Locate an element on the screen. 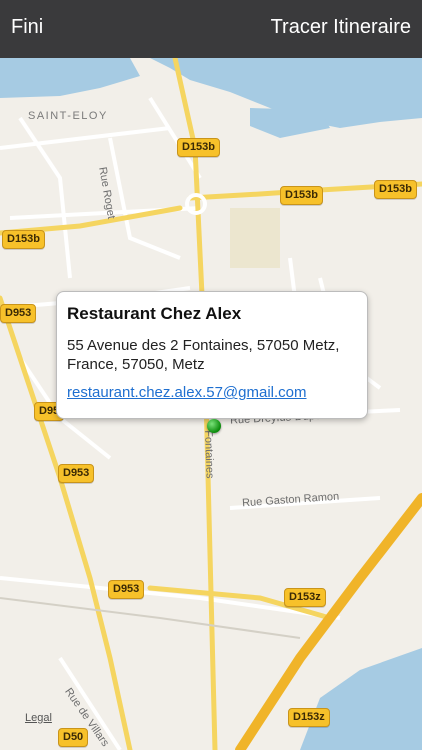 The width and height of the screenshot is (422, 750). map-pin-icon is located at coordinates (214, 426).